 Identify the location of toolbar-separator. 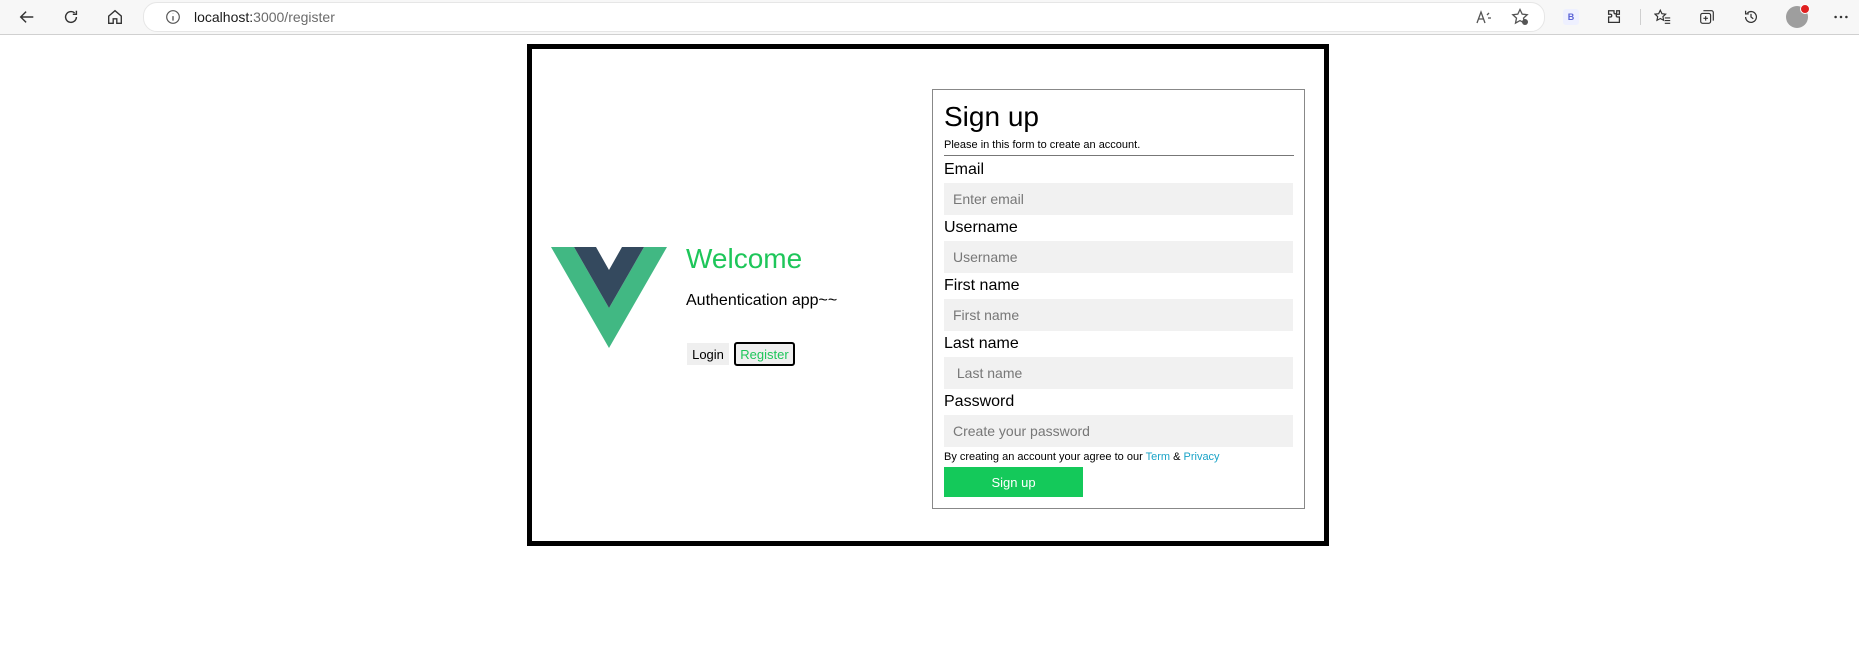
(1640, 17).